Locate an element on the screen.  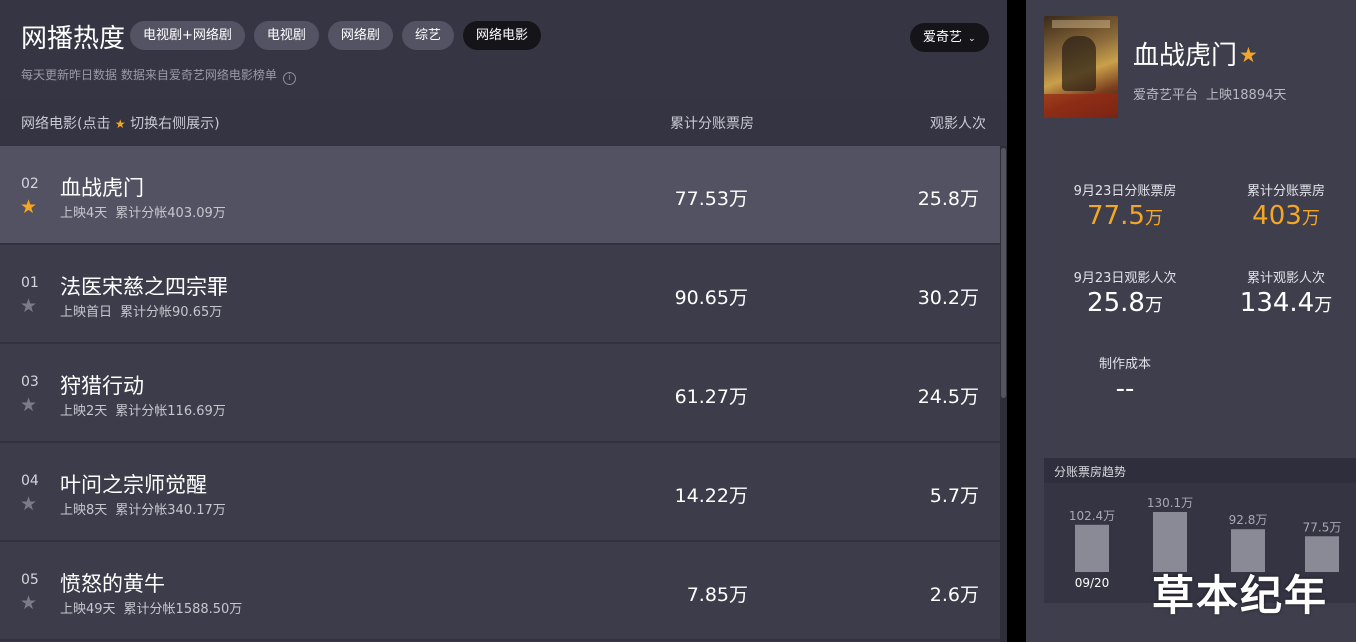
tab-tv-and-web-series: 电视剧+网络剧 is located at coordinates (187, 35).